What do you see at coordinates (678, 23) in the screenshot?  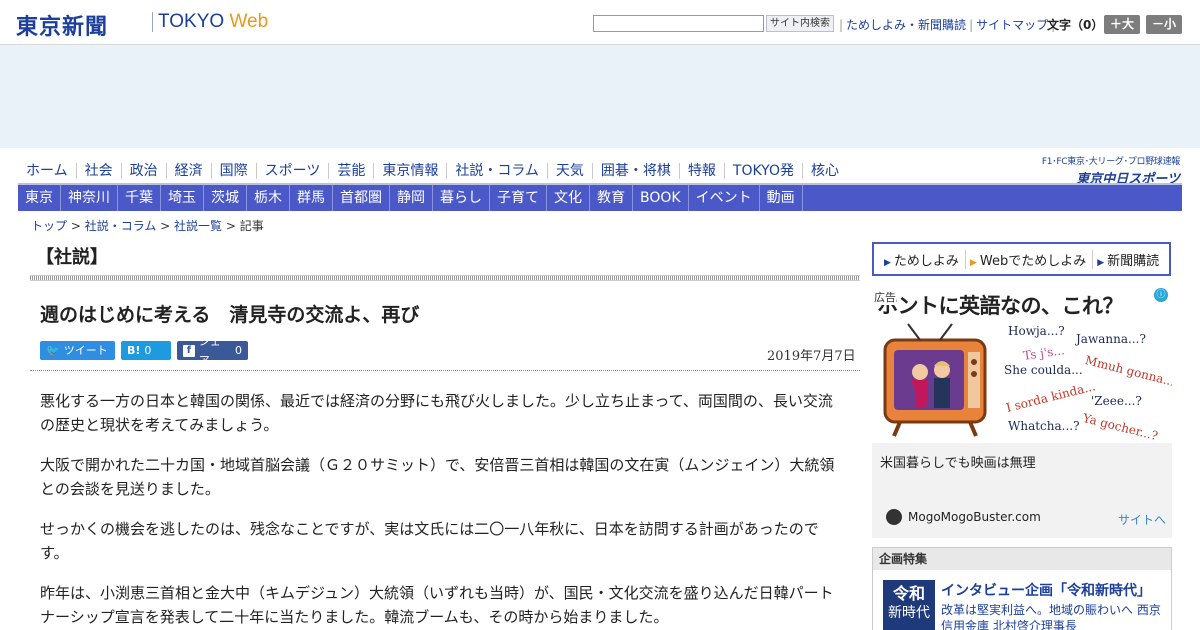 I see `site-search-input` at bounding box center [678, 23].